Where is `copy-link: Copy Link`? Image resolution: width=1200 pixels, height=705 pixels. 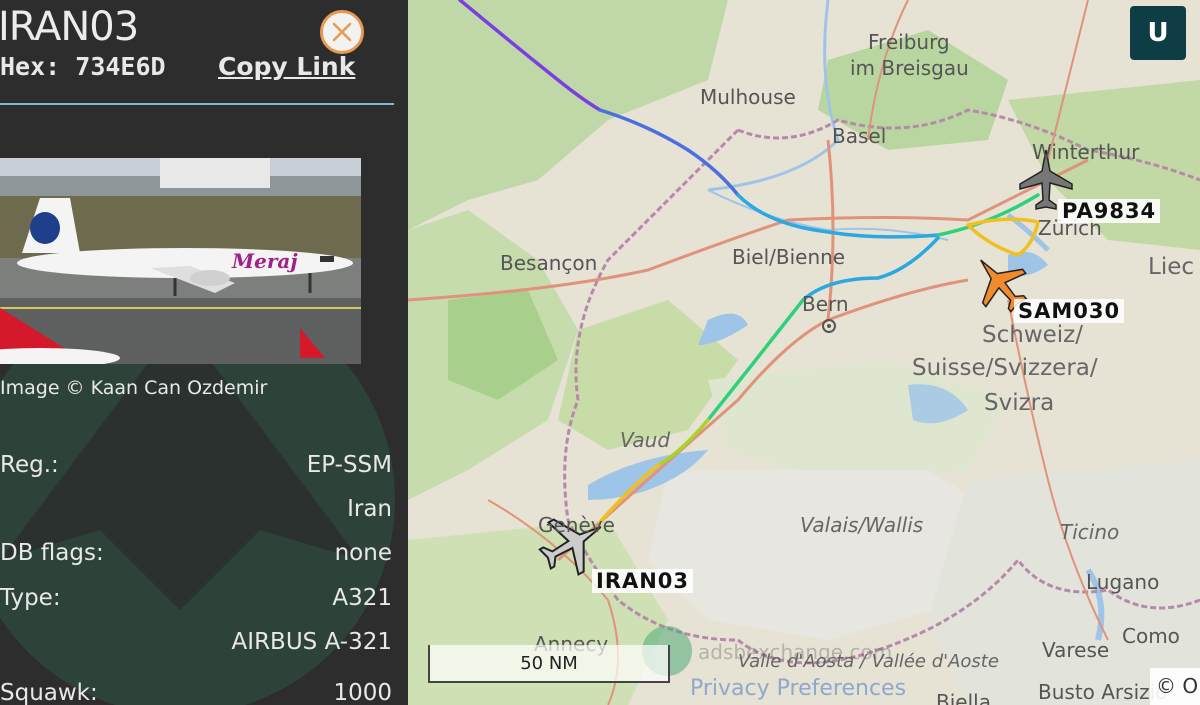
copy-link: Copy Link is located at coordinates (286, 66).